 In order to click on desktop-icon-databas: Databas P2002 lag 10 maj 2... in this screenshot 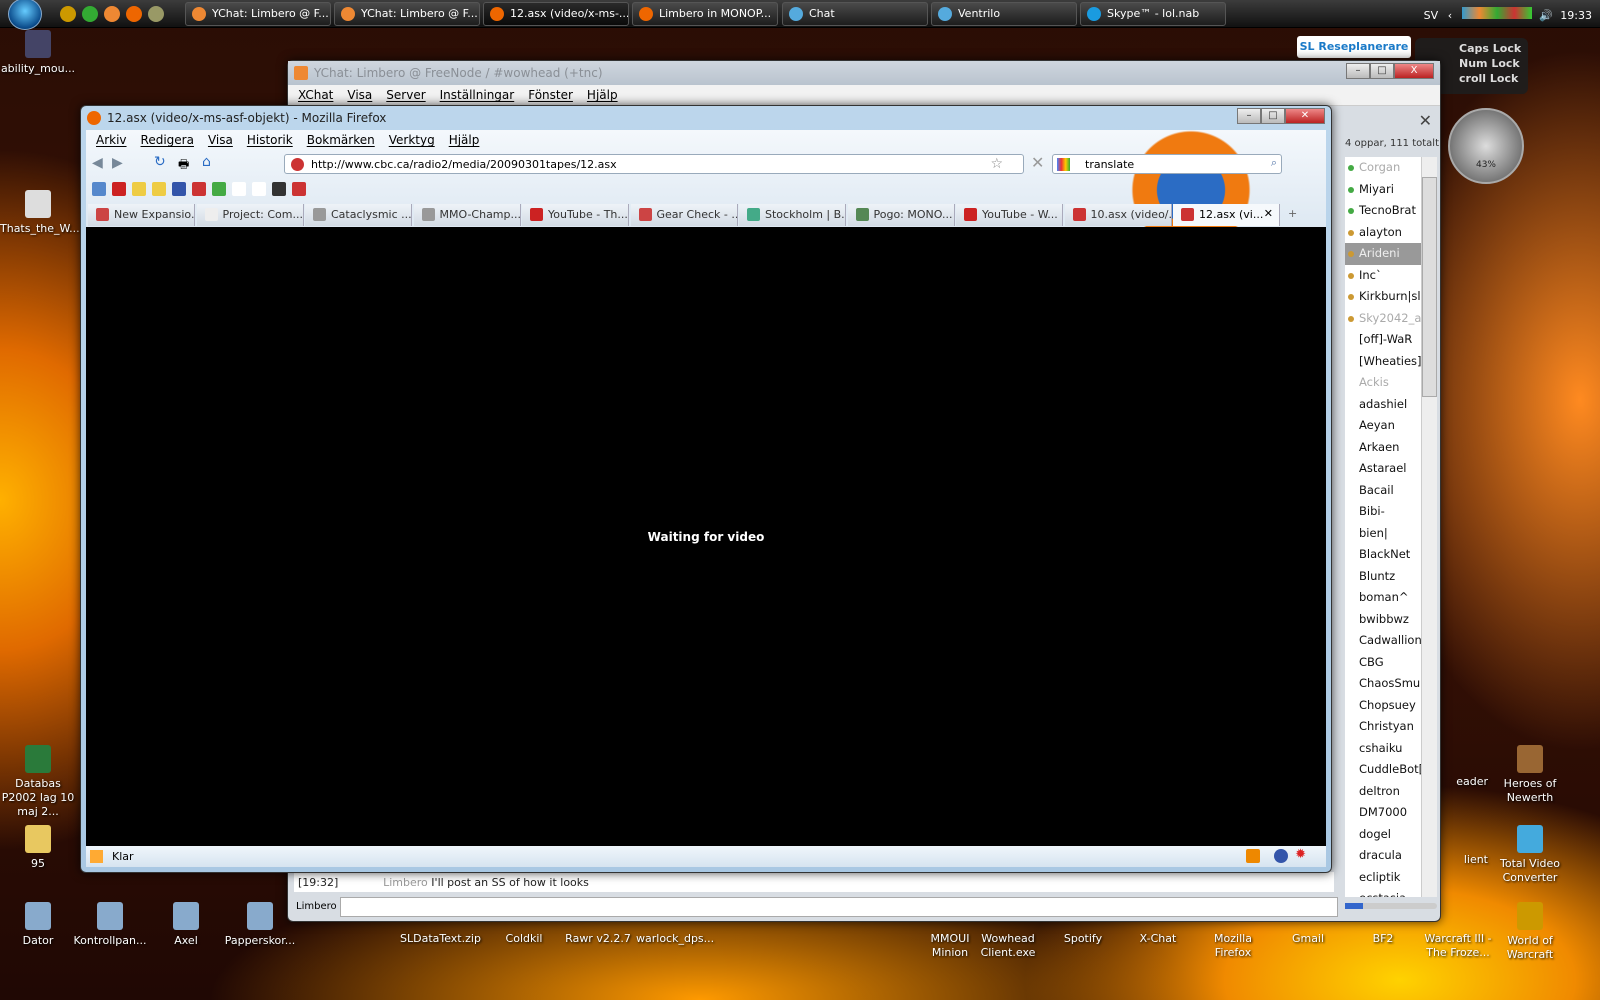, I will do `click(38, 782)`.